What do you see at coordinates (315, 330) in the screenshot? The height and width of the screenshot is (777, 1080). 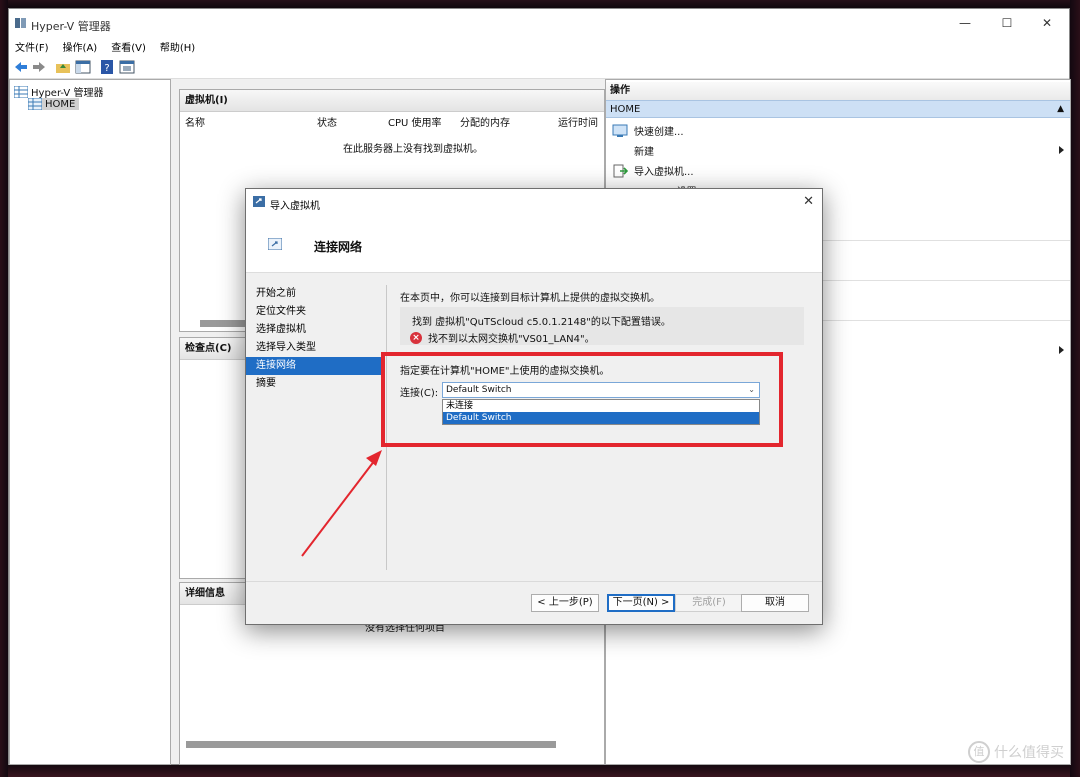 I see `step-select-vm: 选择虚拟机` at bounding box center [315, 330].